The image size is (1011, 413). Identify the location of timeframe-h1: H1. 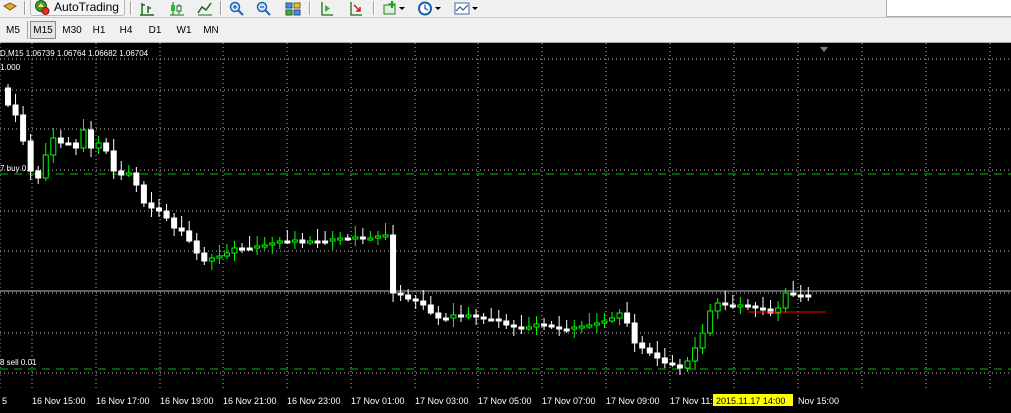
(99, 30).